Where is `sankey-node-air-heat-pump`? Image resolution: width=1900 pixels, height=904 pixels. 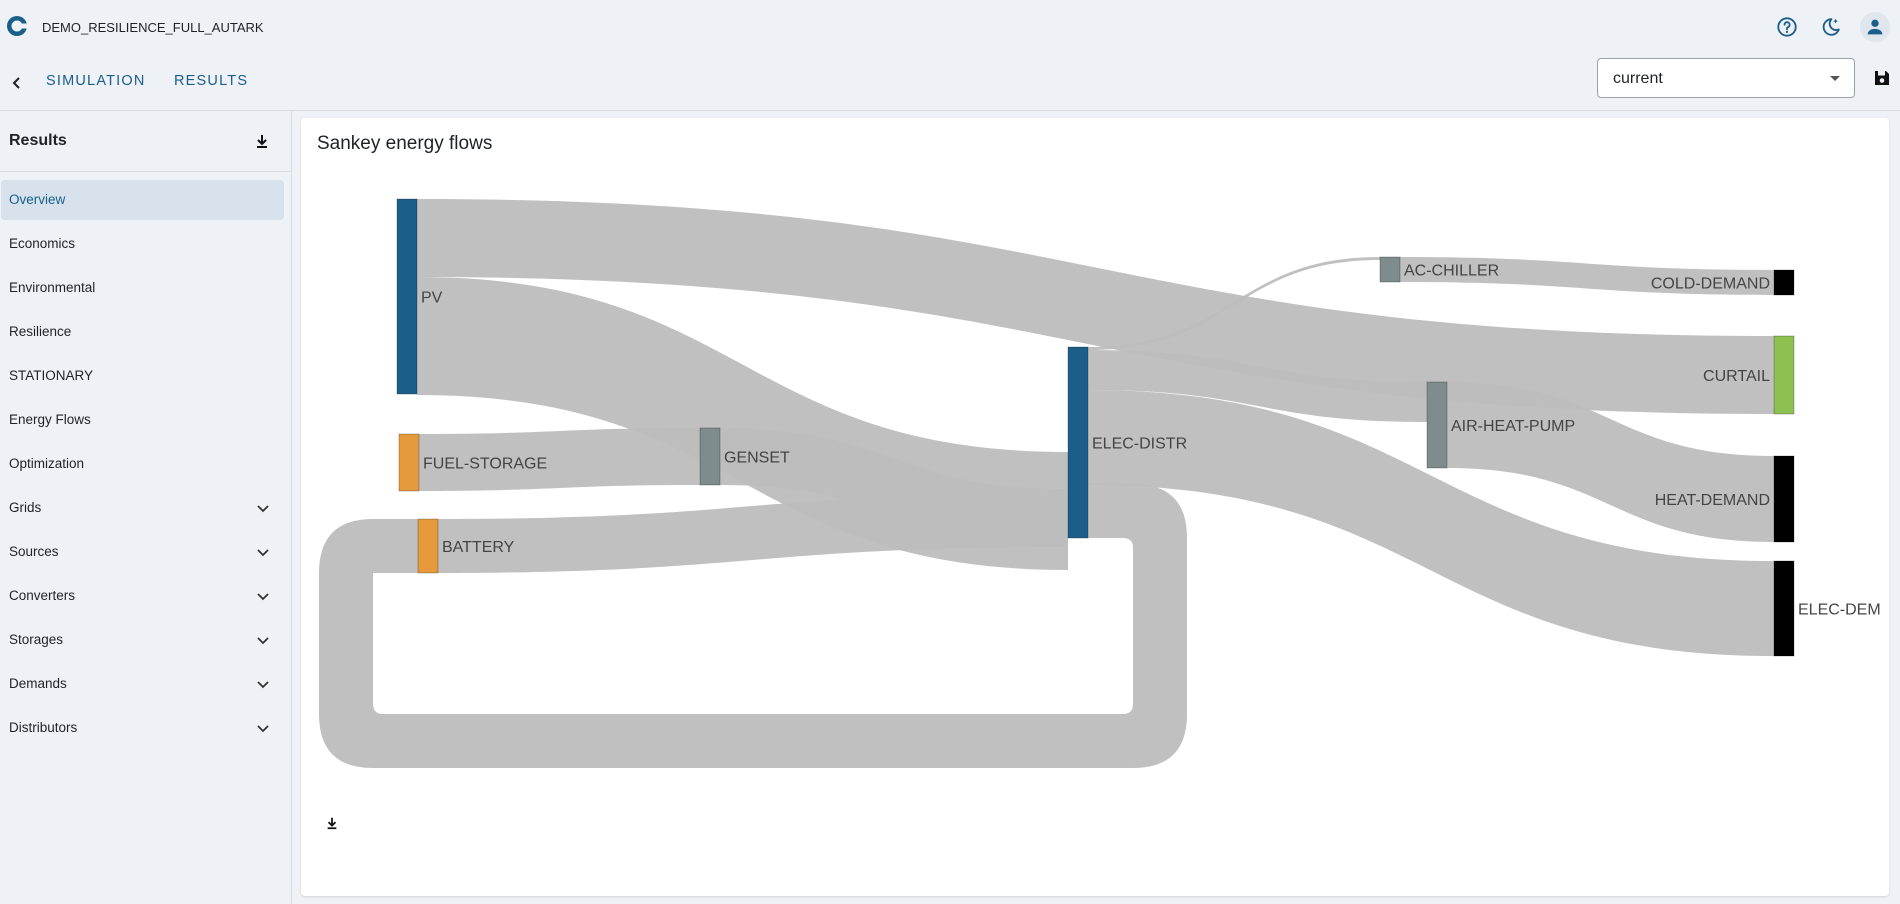
sankey-node-air-heat-pump is located at coordinates (1437, 425).